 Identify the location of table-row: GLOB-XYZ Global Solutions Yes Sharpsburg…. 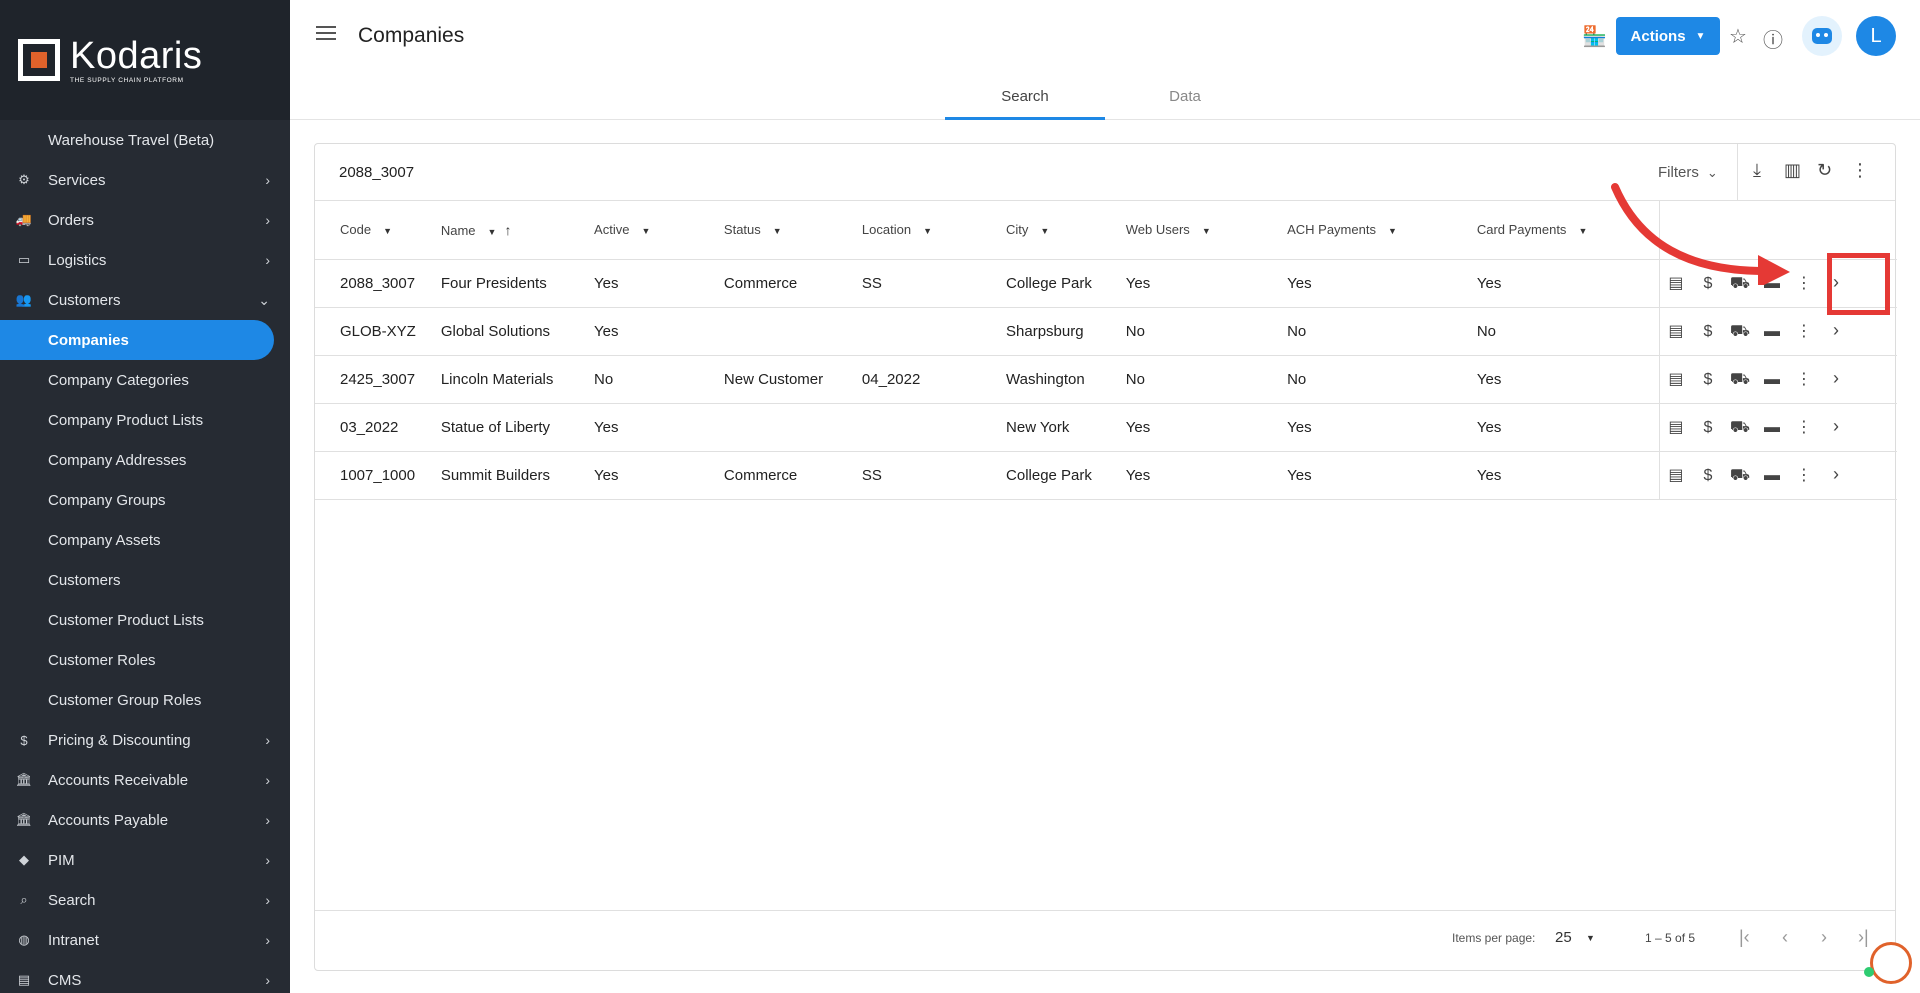
(1106, 331).